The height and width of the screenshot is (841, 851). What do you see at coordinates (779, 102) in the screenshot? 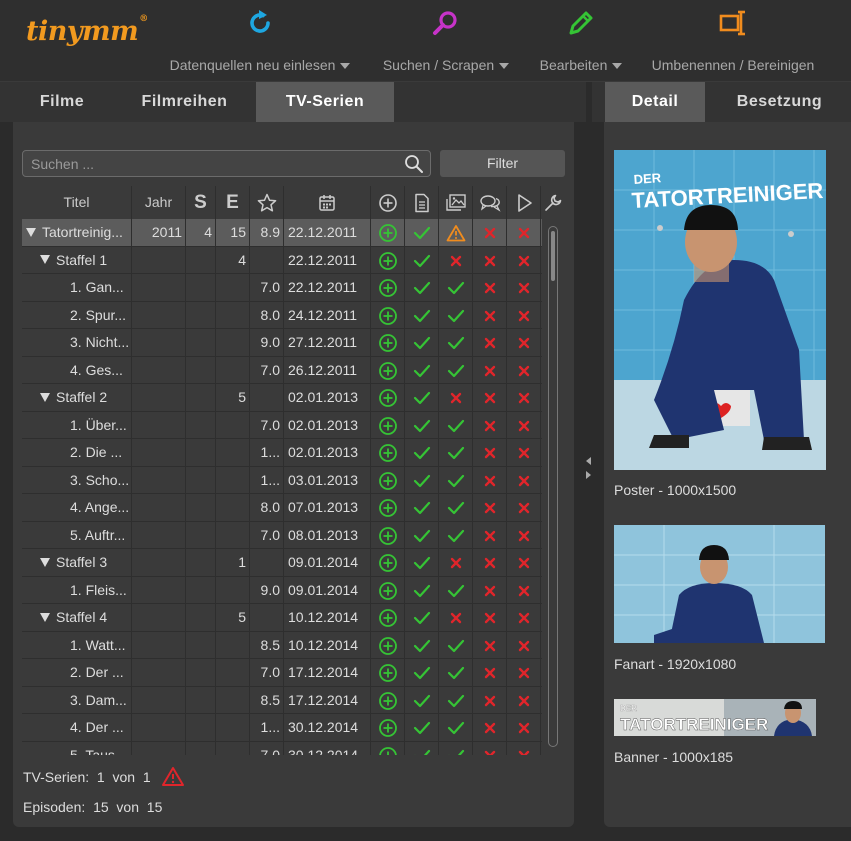
I see `tab-besetzung: Besetzung` at bounding box center [779, 102].